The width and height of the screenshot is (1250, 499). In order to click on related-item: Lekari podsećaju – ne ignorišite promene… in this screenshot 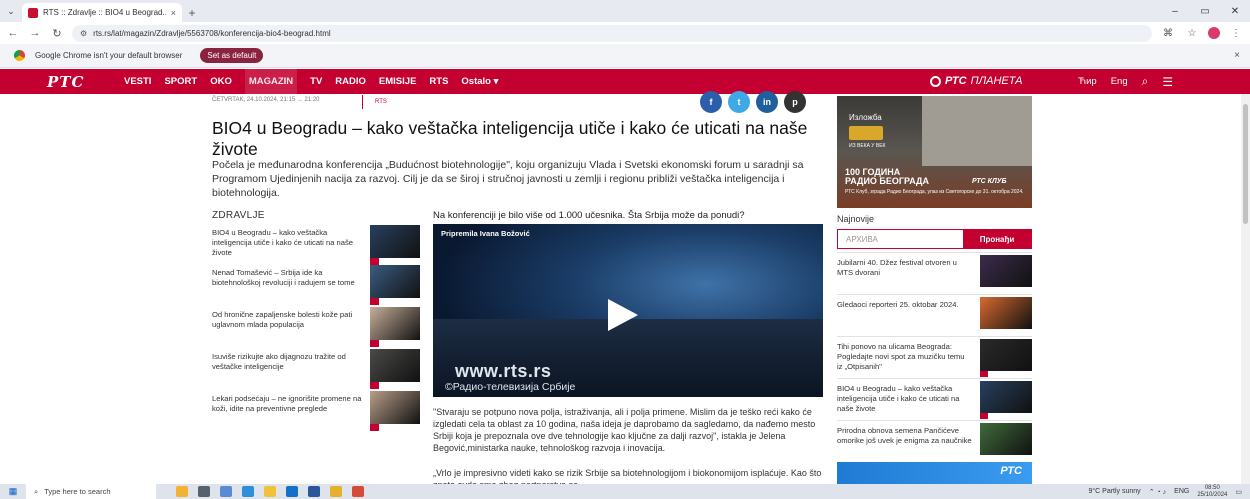, I will do `click(317, 411)`.